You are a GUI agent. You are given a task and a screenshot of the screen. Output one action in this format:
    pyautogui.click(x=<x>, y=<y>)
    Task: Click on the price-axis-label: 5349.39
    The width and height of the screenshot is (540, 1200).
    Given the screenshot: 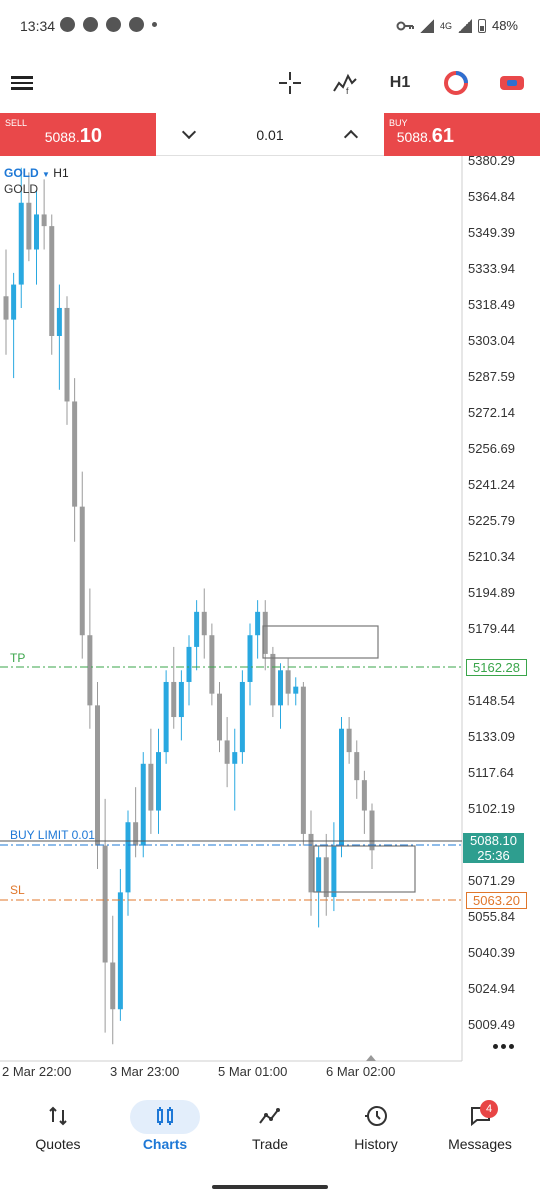 What is the action you would take?
    pyautogui.click(x=491, y=232)
    